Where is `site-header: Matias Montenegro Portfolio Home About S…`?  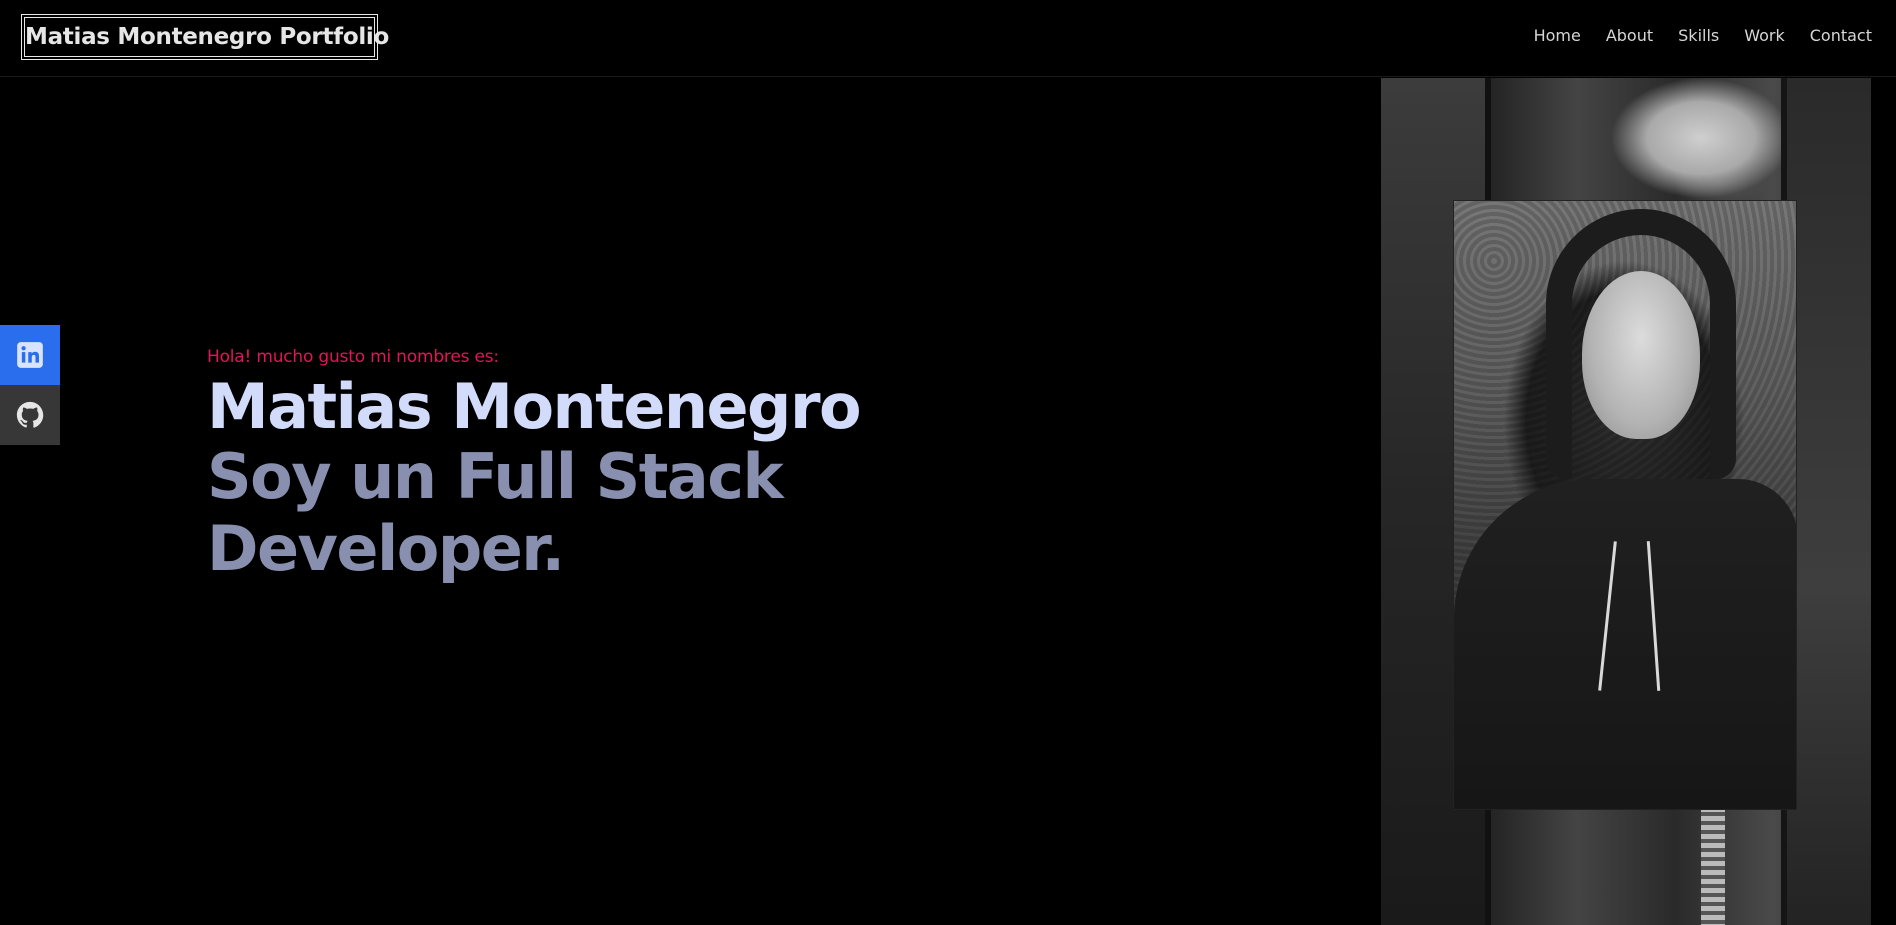
site-header: Matias Montenegro Portfolio Home About S… is located at coordinates (948, 38).